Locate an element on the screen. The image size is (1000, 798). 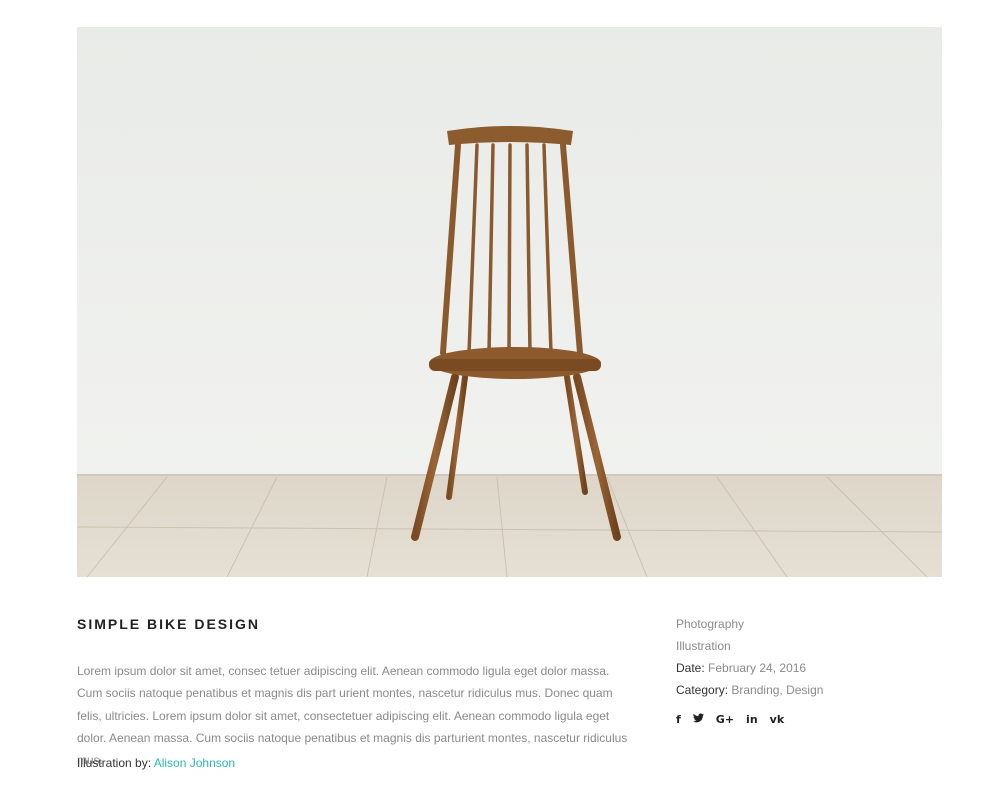
social-share: f G+ in vk is located at coordinates (736, 719).